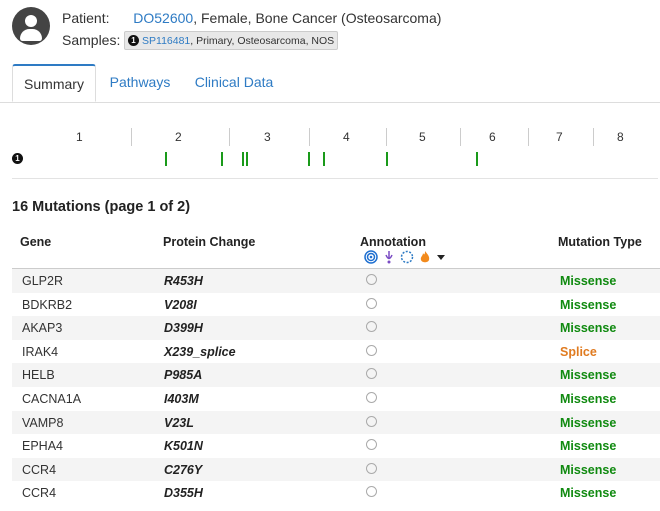 This screenshot has height=511, width=660. What do you see at coordinates (336, 375) in the screenshot?
I see `table-row: HELB P985A Missense` at bounding box center [336, 375].